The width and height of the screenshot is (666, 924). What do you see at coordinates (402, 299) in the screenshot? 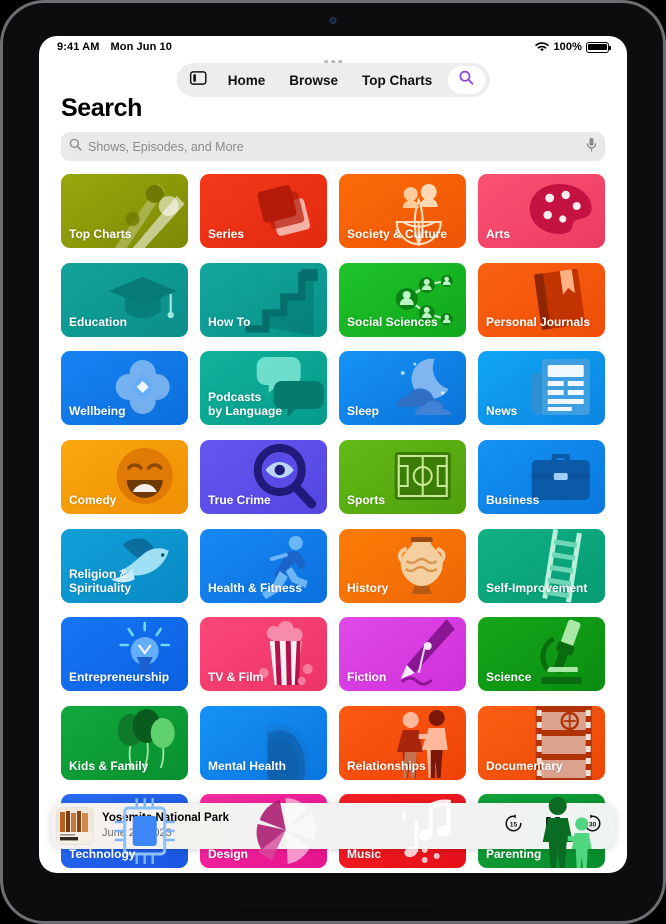
I see `category-tile: Social Sciences` at bounding box center [402, 299].